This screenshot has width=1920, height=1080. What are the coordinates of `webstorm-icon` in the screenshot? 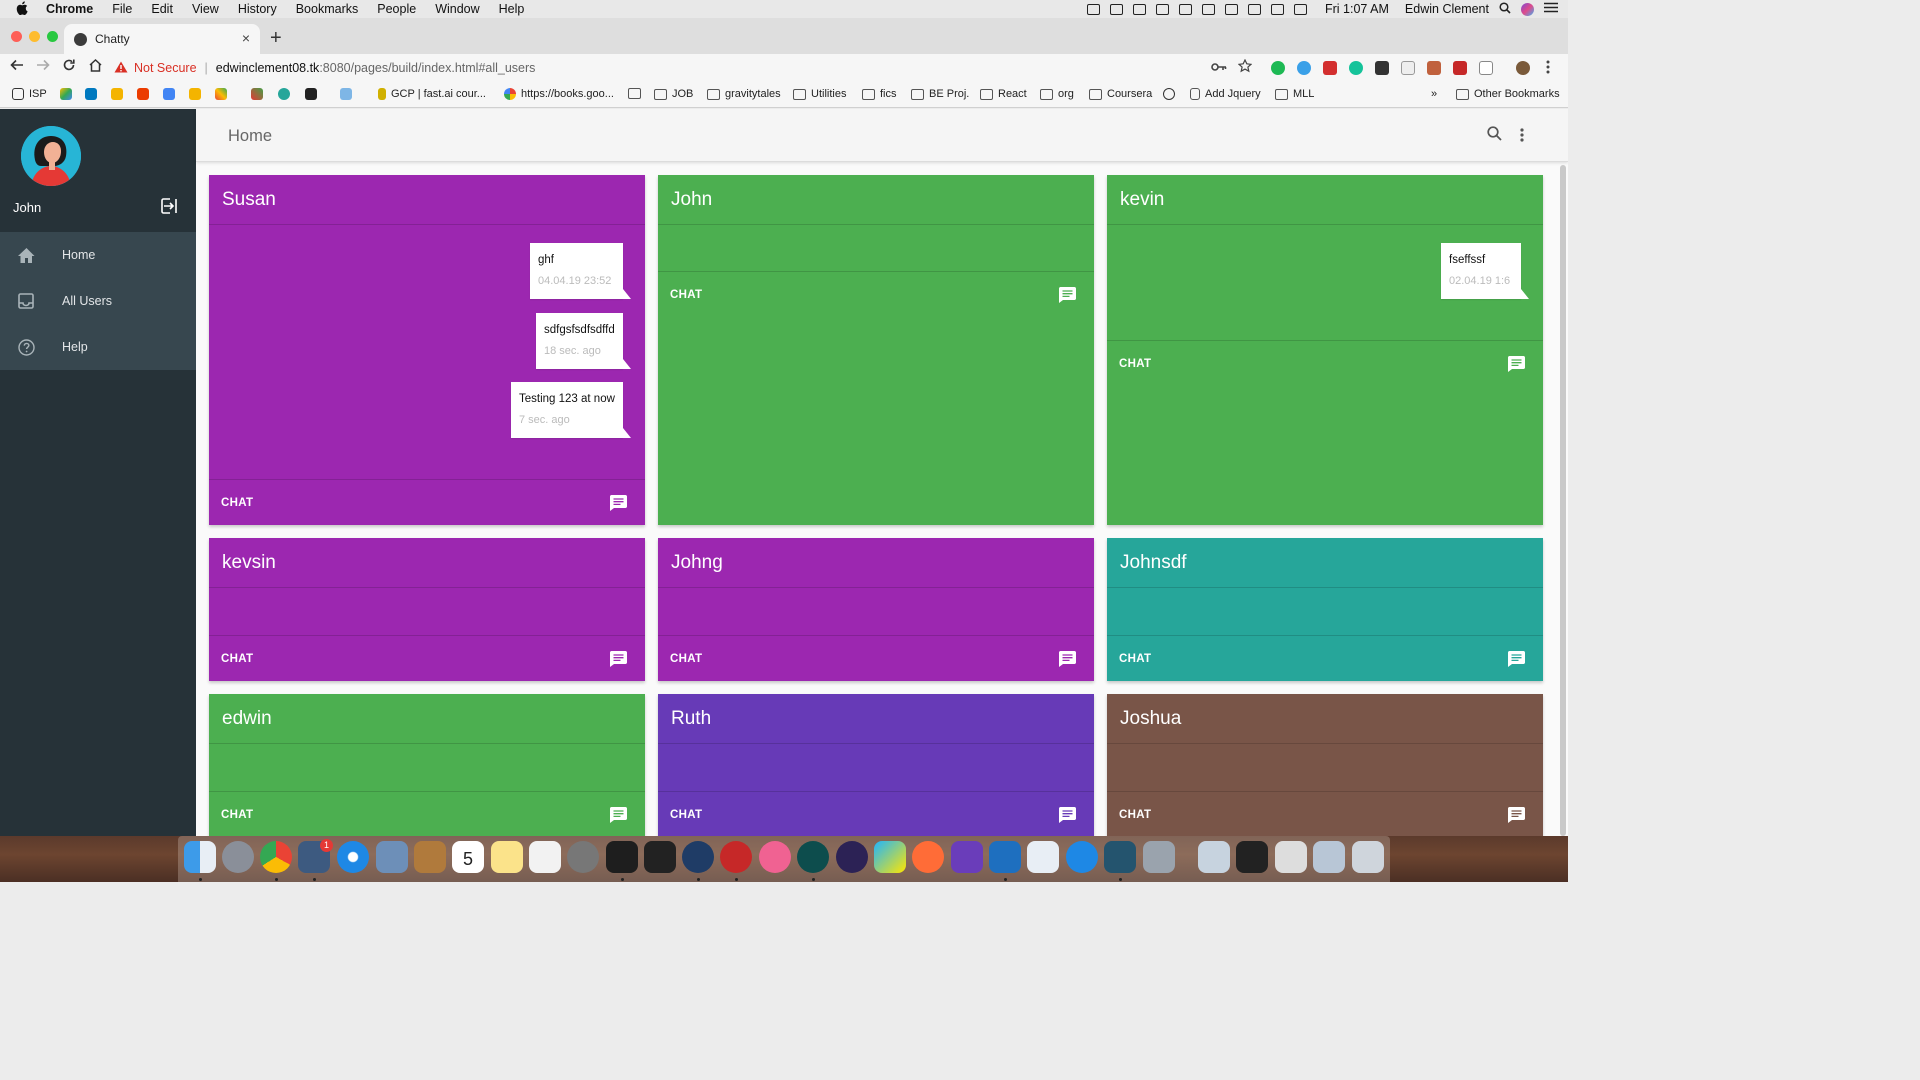 It's located at (890, 857).